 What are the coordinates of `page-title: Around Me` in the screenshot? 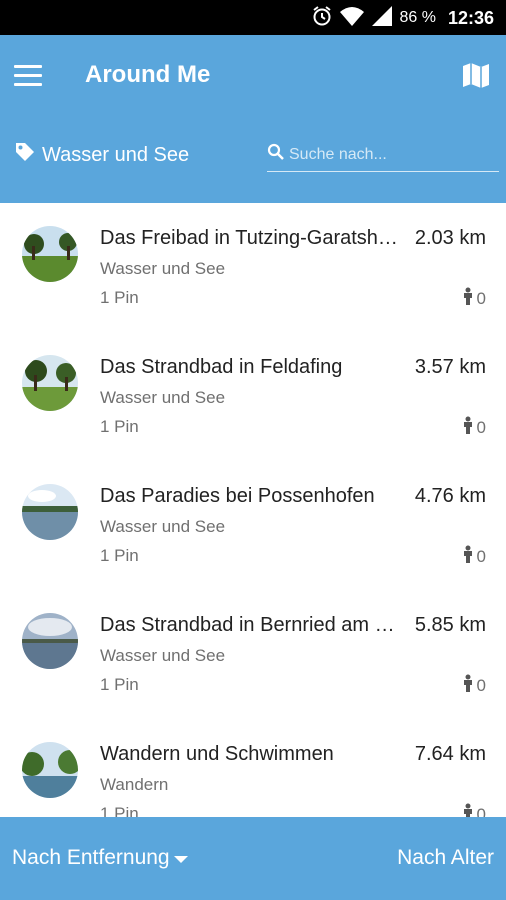 It's located at (148, 74).